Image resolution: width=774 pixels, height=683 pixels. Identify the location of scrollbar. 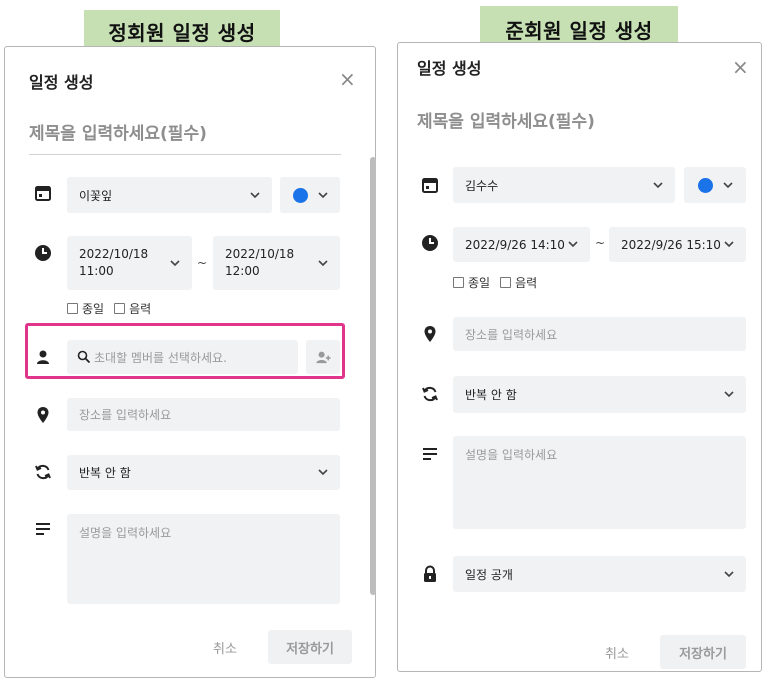
(373, 376).